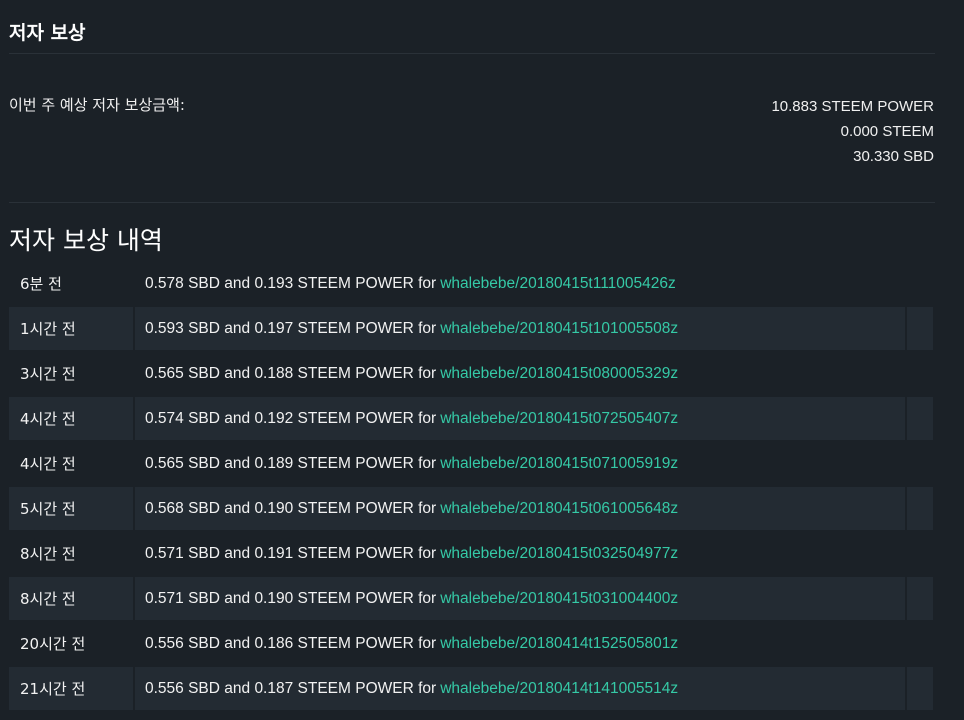  Describe the element at coordinates (852, 106) in the screenshot. I see `estimate-steem-power: 10.883 STEEM POWER` at that location.